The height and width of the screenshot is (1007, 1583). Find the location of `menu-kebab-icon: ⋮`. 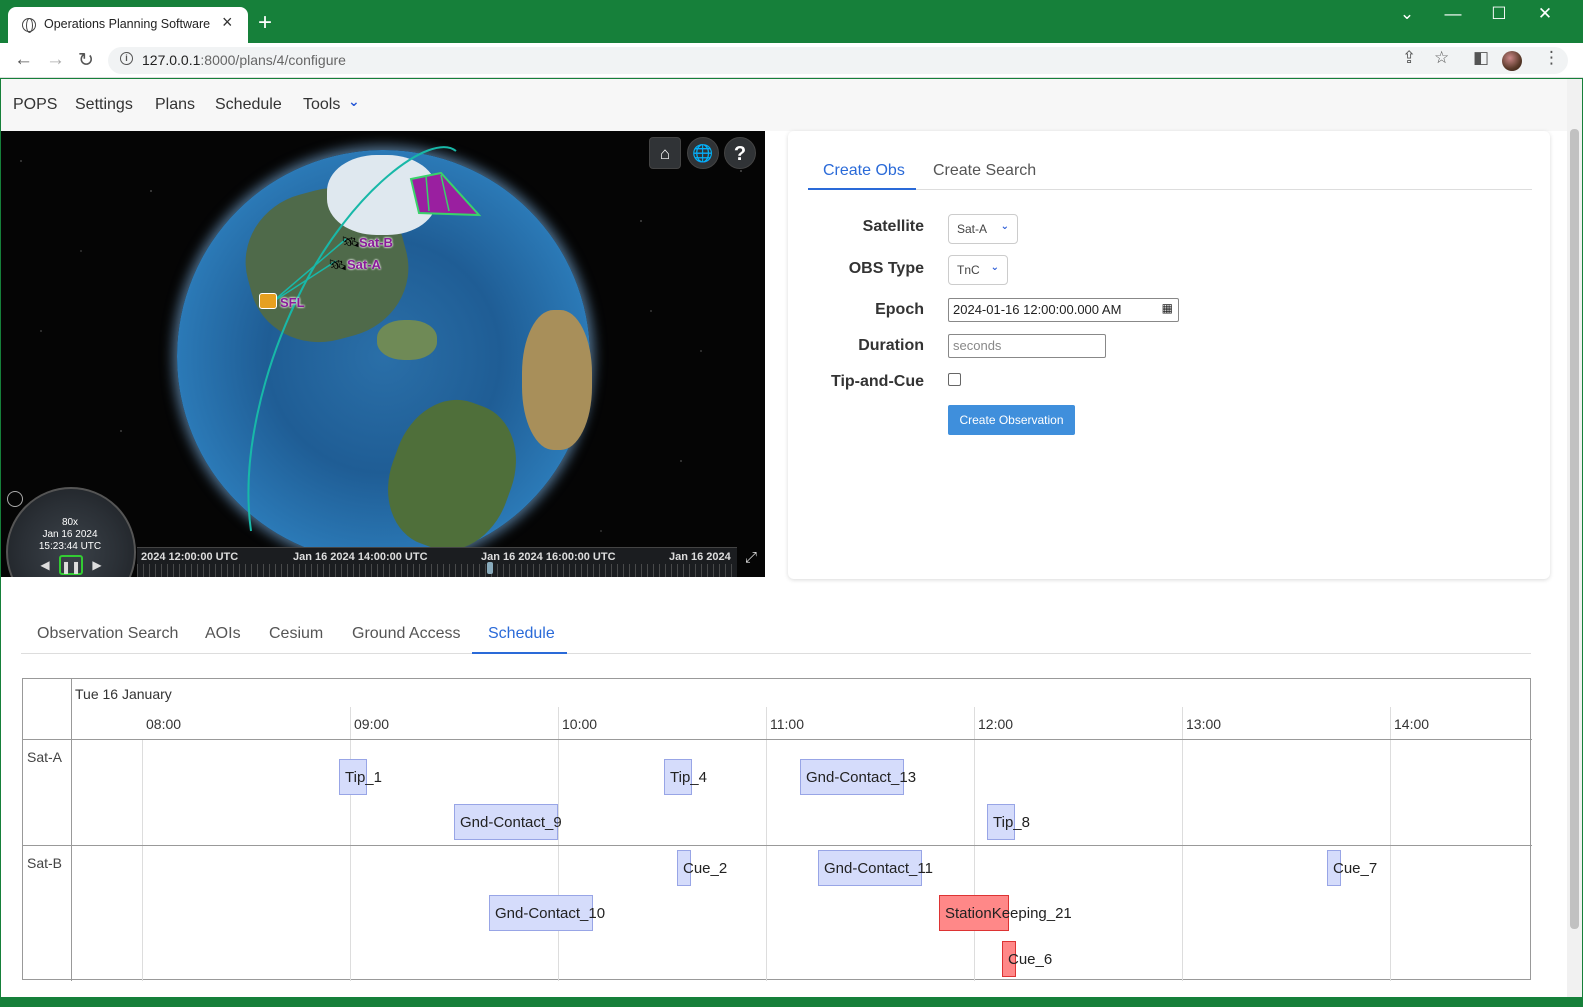

menu-kebab-icon: ⋮ is located at coordinates (1551, 58).